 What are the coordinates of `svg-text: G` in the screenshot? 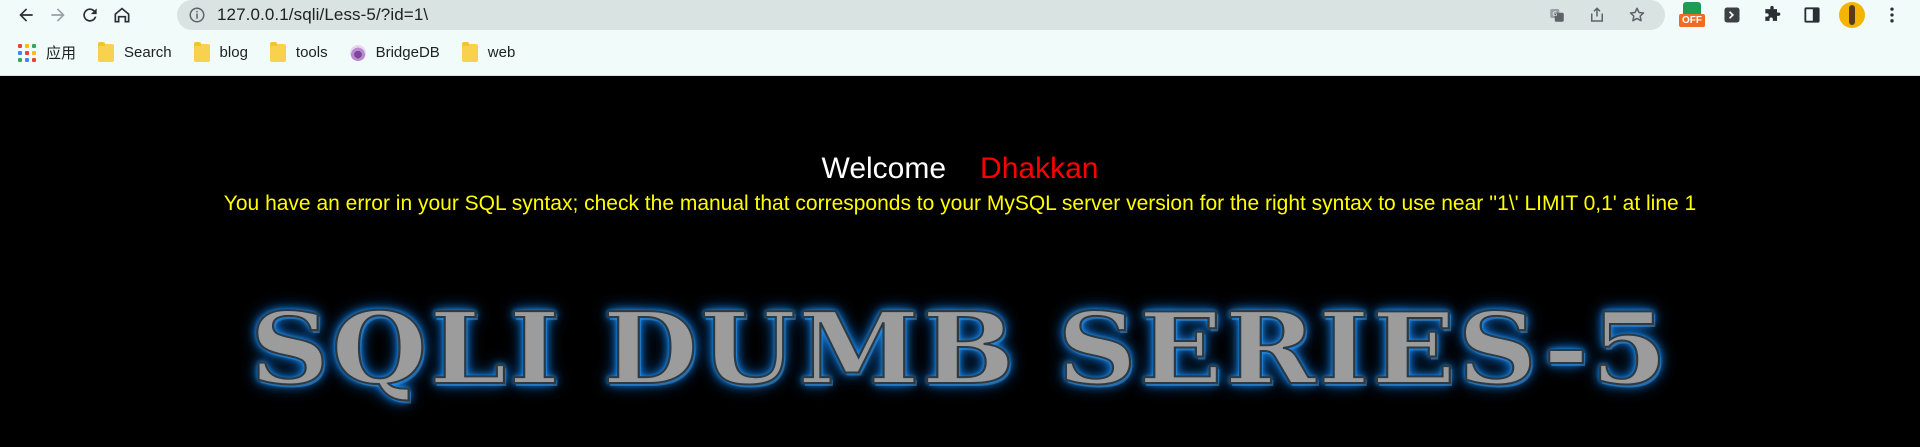 It's located at (1555, 14).